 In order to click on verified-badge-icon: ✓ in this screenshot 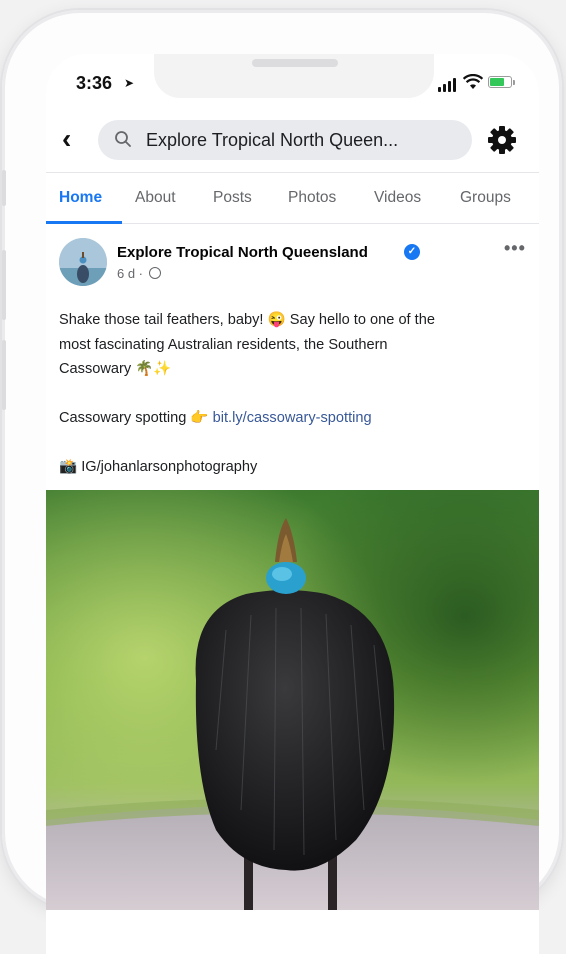, I will do `click(412, 252)`.